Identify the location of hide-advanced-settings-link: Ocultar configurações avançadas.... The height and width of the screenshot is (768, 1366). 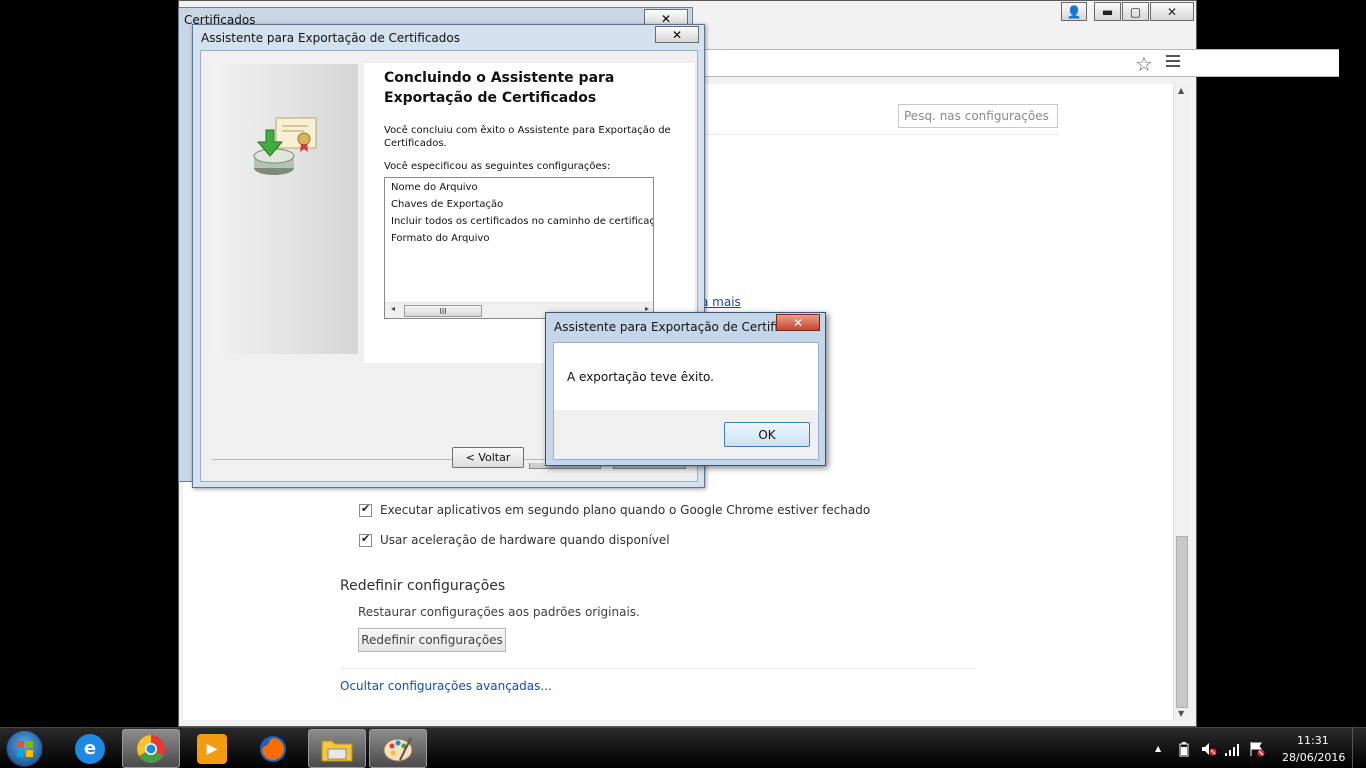
(446, 686).